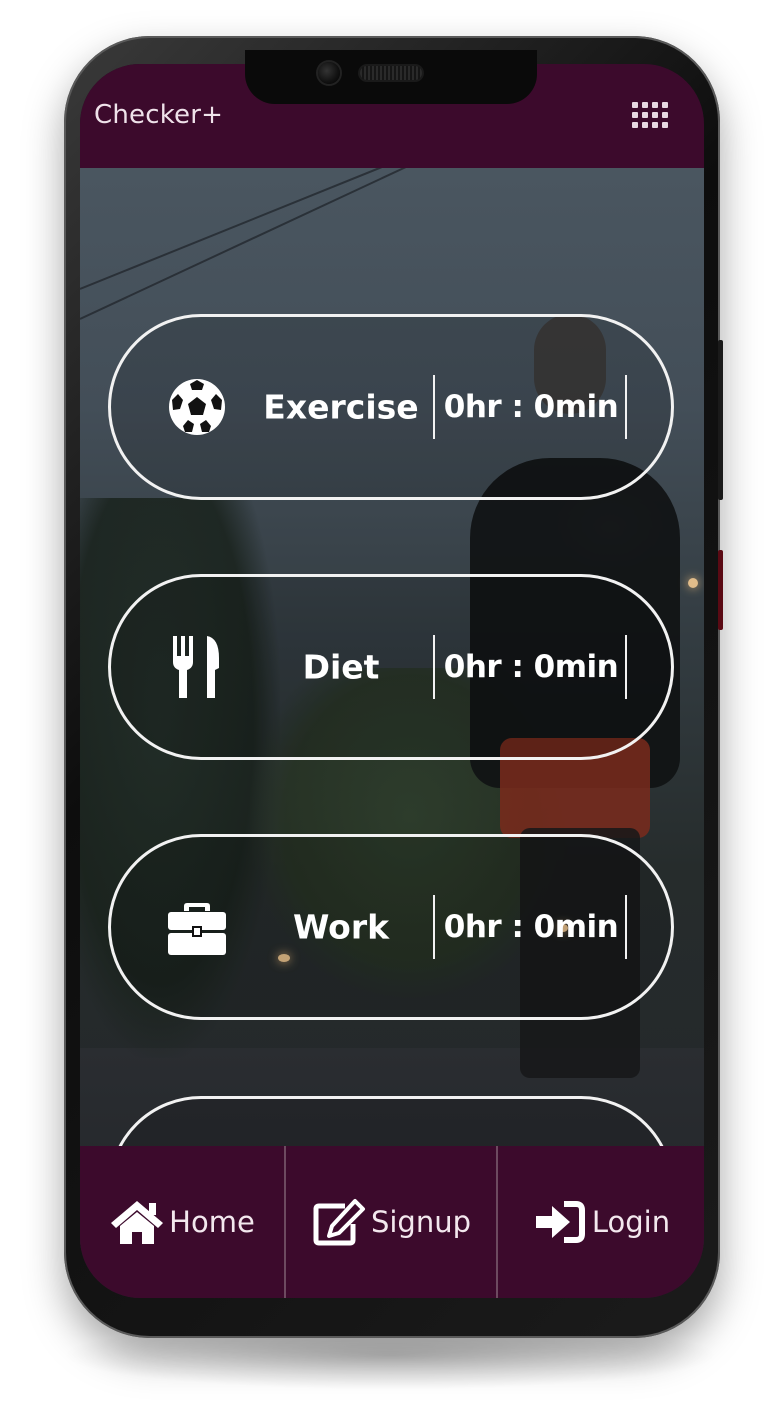 The height and width of the screenshot is (1412, 768). What do you see at coordinates (560, 1222) in the screenshot?
I see `sign-in-icon` at bounding box center [560, 1222].